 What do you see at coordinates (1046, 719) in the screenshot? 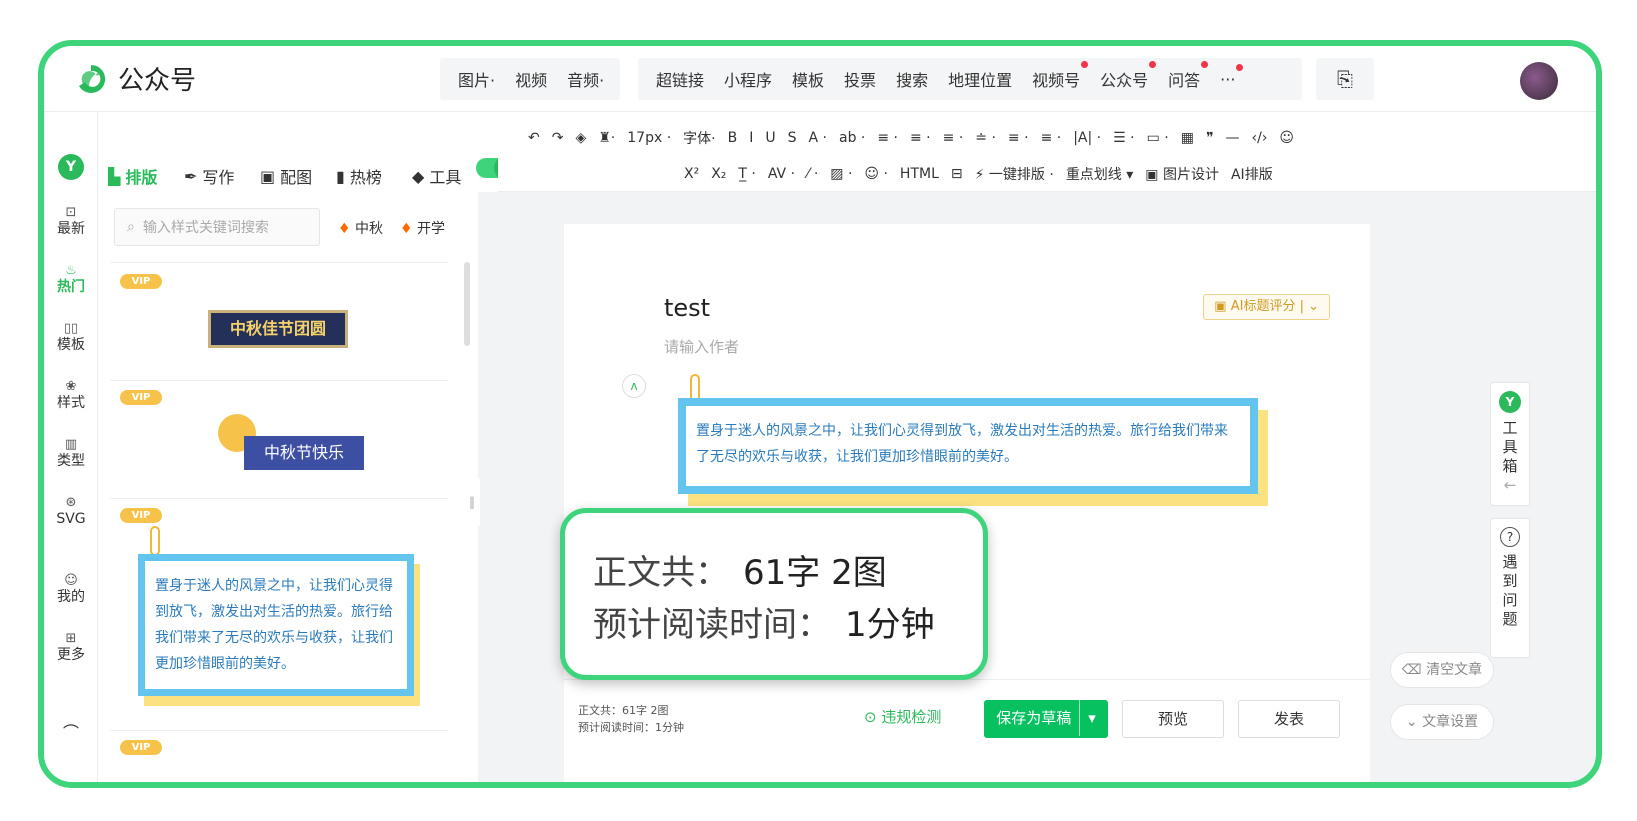
I see `save-draft-button: 保存为草稿 ▾` at bounding box center [1046, 719].